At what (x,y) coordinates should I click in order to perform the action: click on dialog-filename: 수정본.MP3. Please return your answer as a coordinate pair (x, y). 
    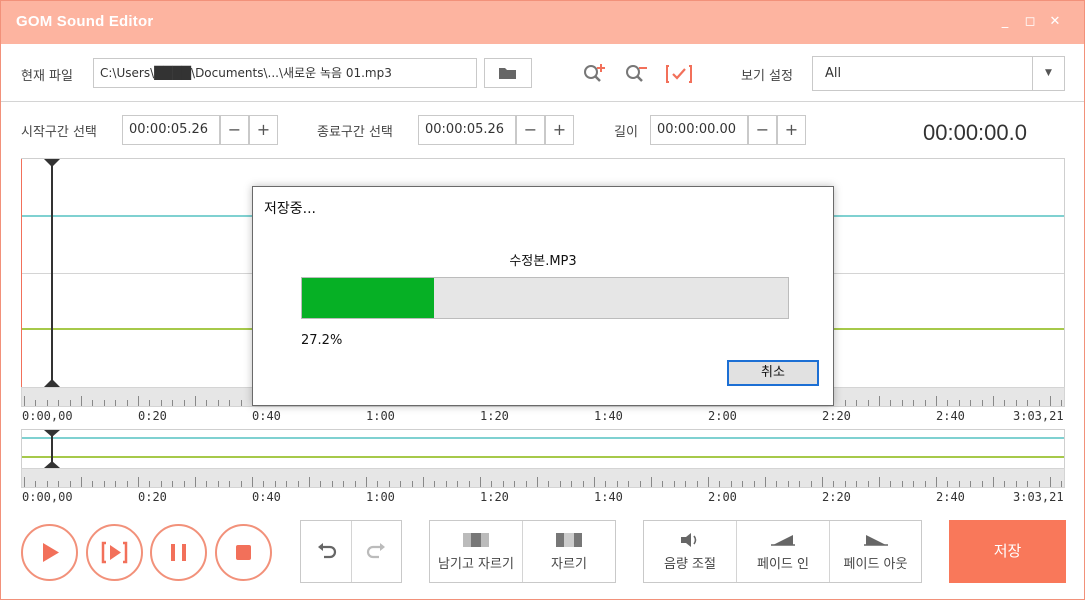
    Looking at the image, I should click on (543, 261).